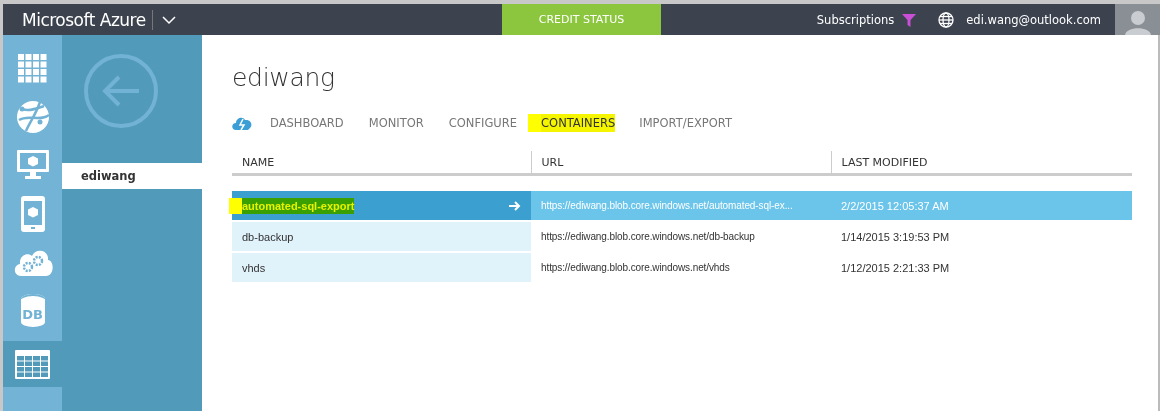  Describe the element at coordinates (981, 163) in the screenshot. I see `column-header: LAST MODIFIED` at that location.